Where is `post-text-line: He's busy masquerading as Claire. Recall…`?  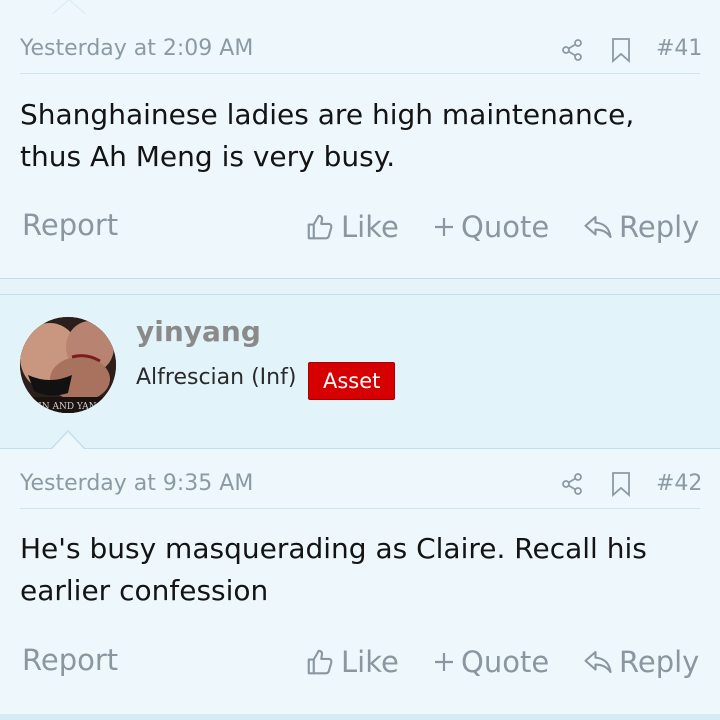
post-text-line: He's busy masquerading as Claire. Recall… is located at coordinates (333, 548).